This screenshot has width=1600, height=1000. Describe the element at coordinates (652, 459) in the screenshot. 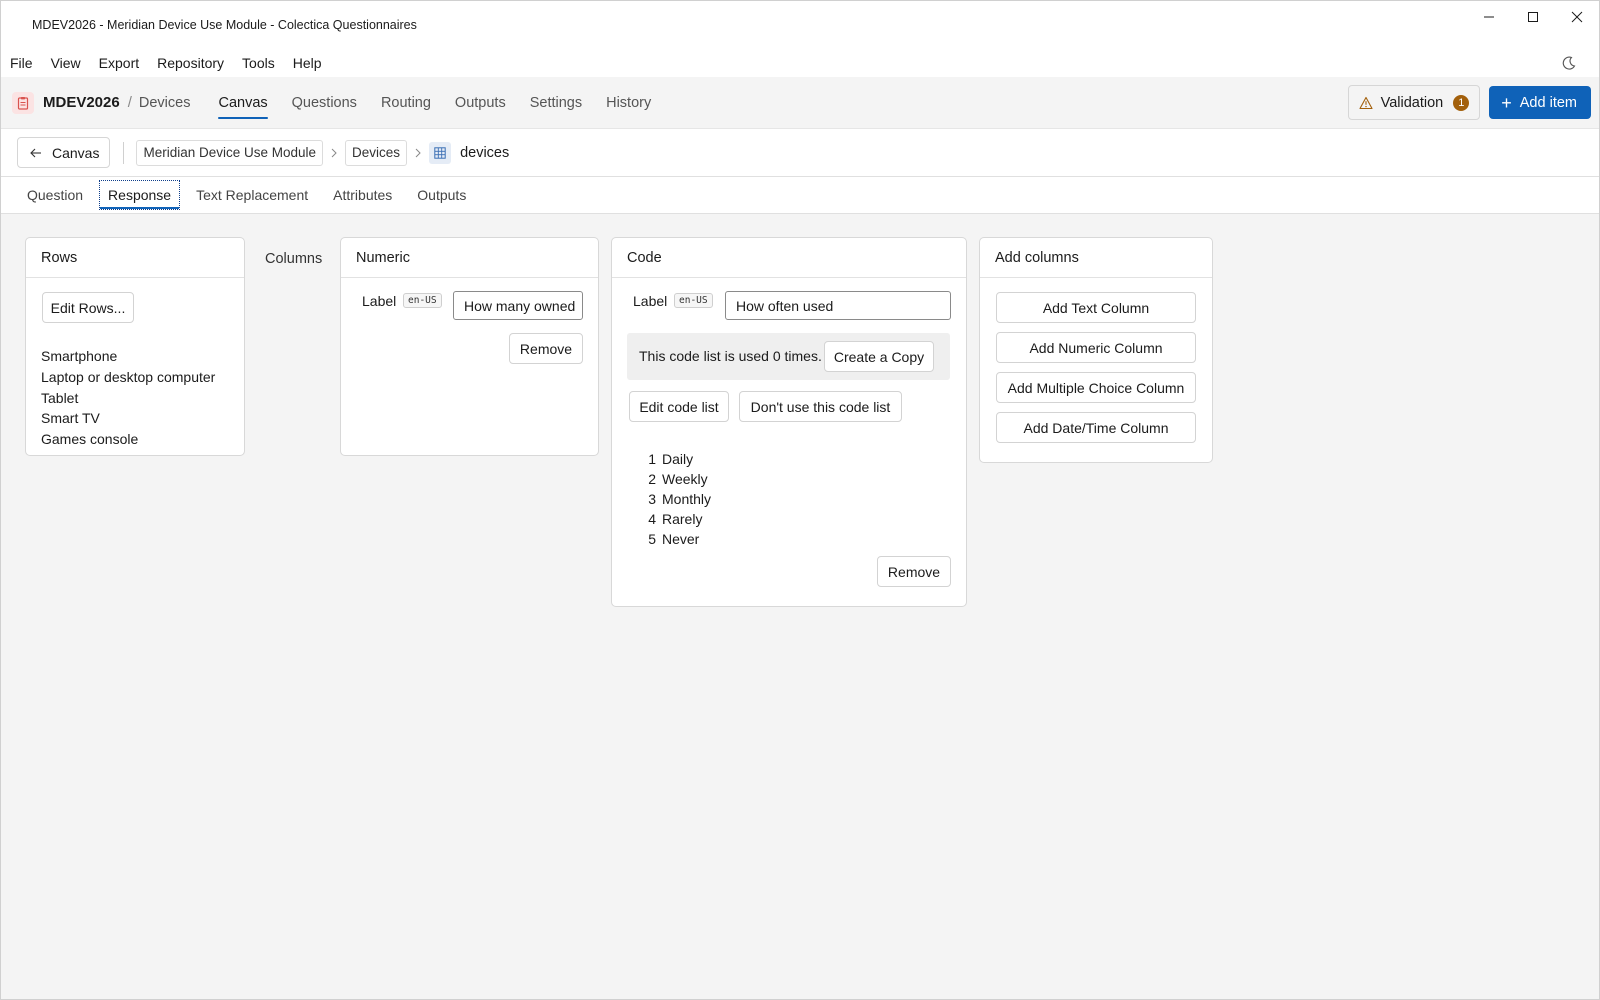

I see `code-value: 1` at that location.